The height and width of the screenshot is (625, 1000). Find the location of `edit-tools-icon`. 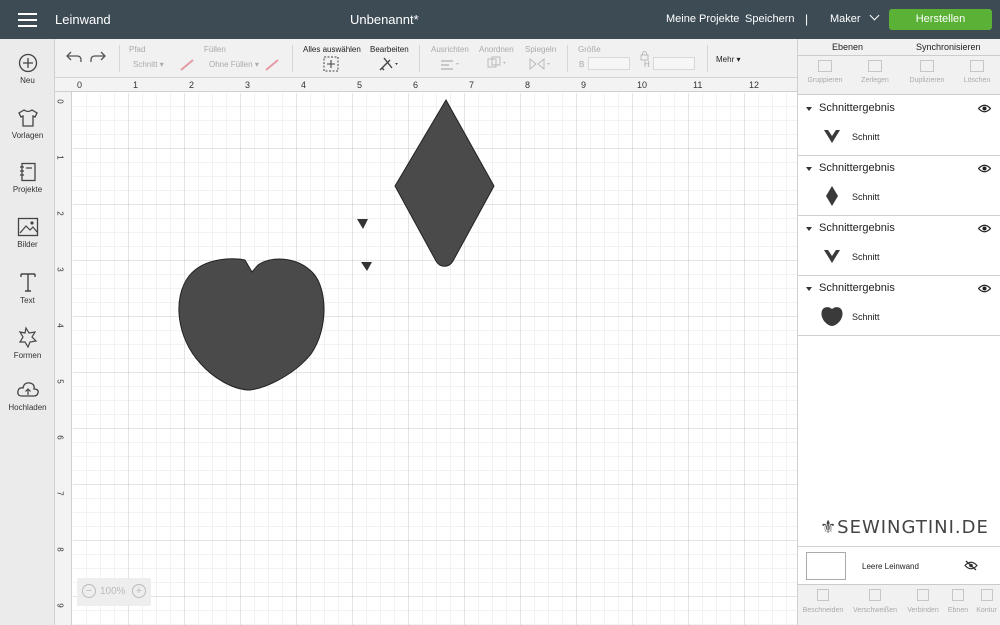

edit-tools-icon is located at coordinates (389, 66).